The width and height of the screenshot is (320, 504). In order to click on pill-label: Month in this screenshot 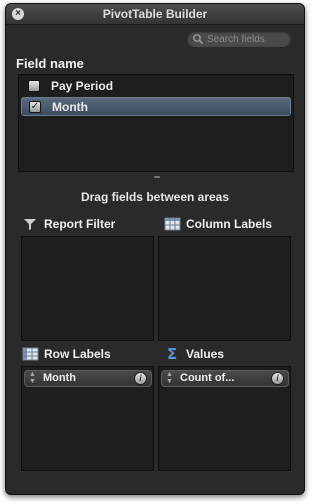, I will do `click(59, 378)`.